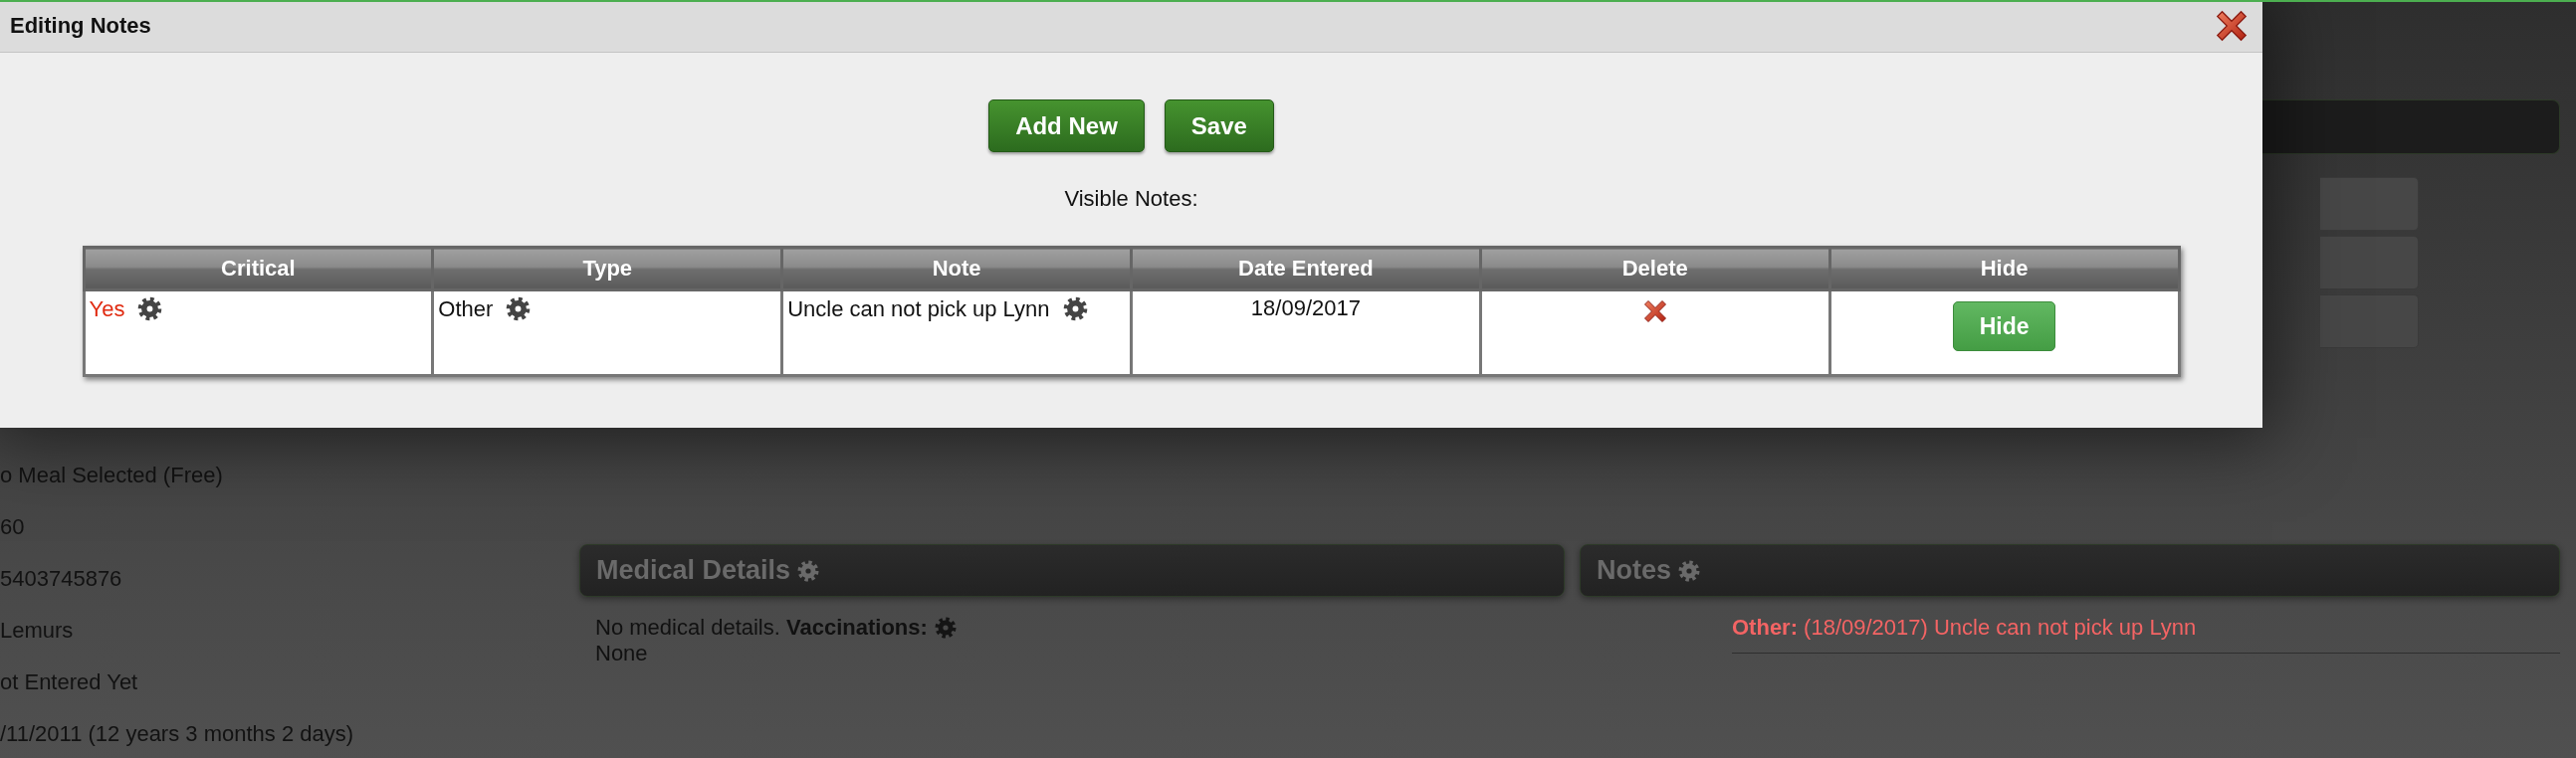 This screenshot has height=758, width=2576. What do you see at coordinates (956, 269) in the screenshot?
I see `column-header: Note` at bounding box center [956, 269].